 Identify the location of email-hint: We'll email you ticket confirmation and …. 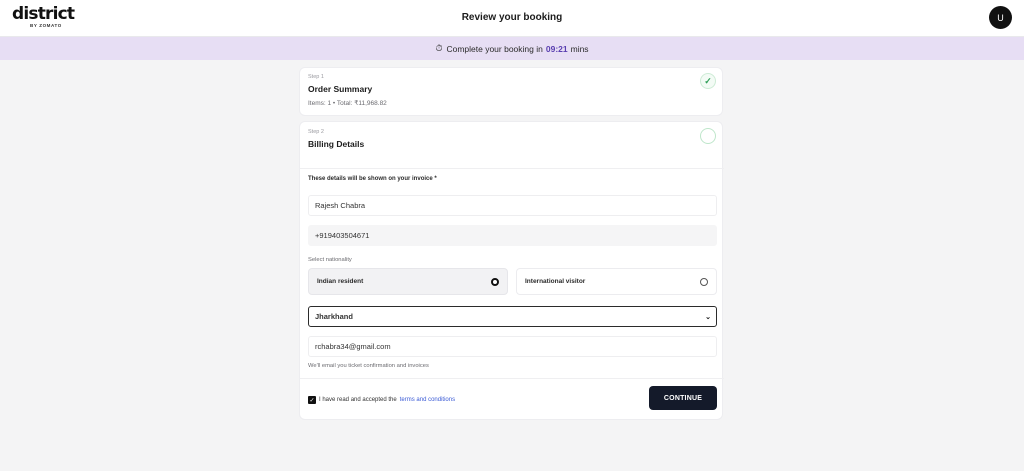
(368, 366).